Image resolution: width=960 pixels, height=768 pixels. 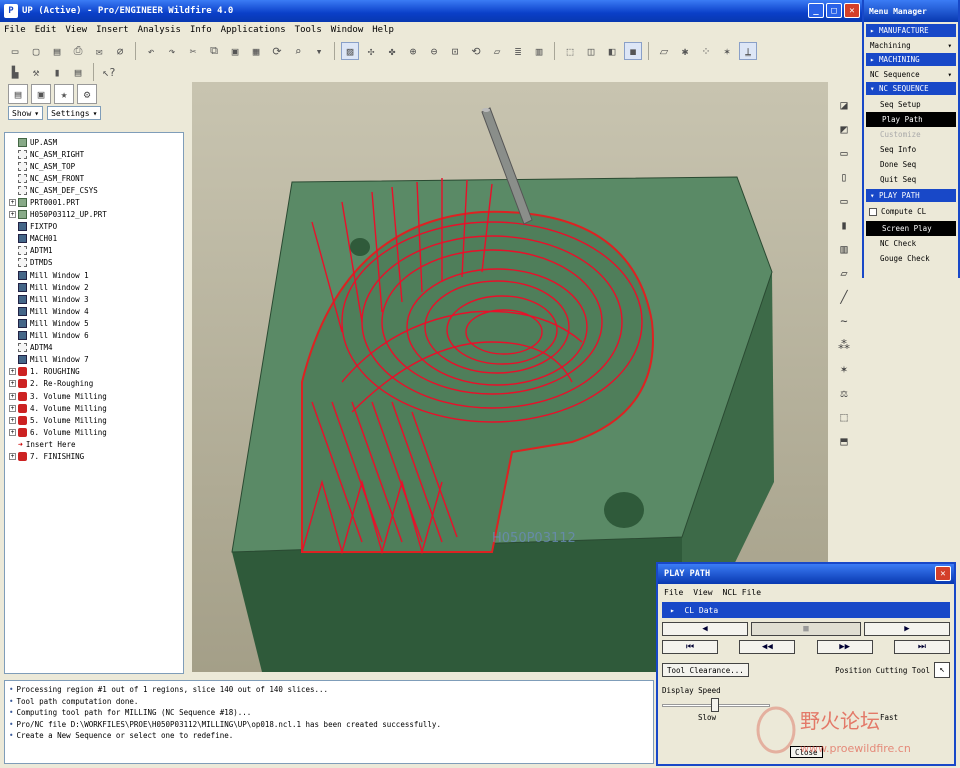 I want to click on datum-point-tool-icon: ⁂, so click(x=844, y=345).